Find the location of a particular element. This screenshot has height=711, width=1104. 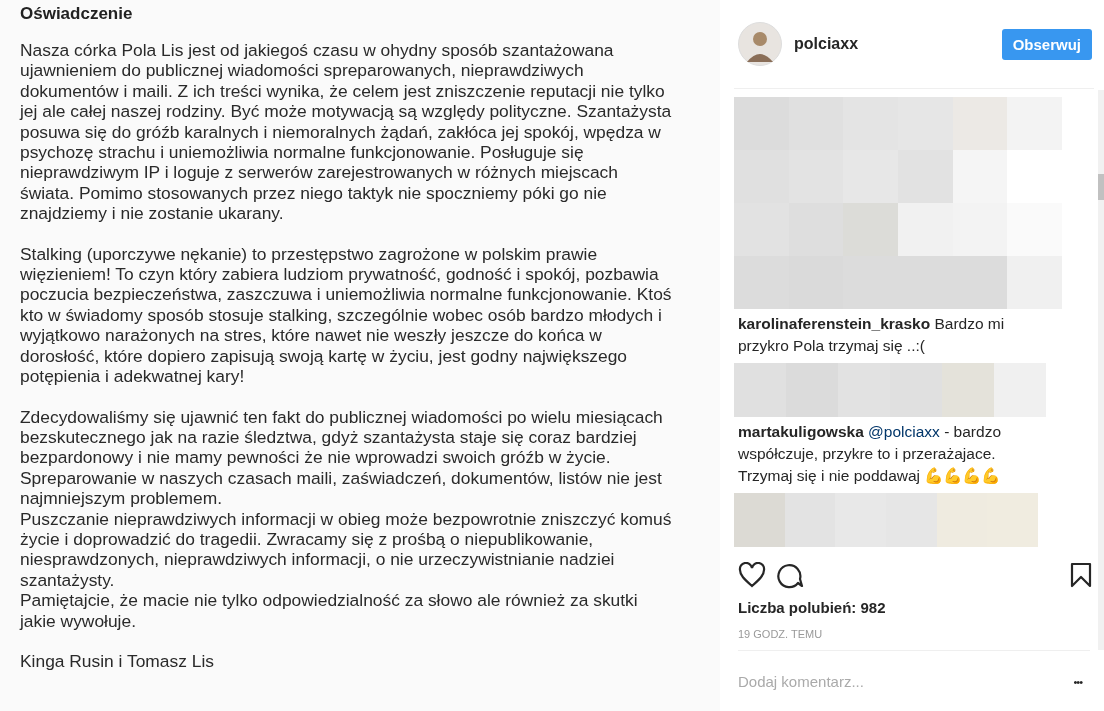

more-options: ••• is located at coordinates (1077, 681).